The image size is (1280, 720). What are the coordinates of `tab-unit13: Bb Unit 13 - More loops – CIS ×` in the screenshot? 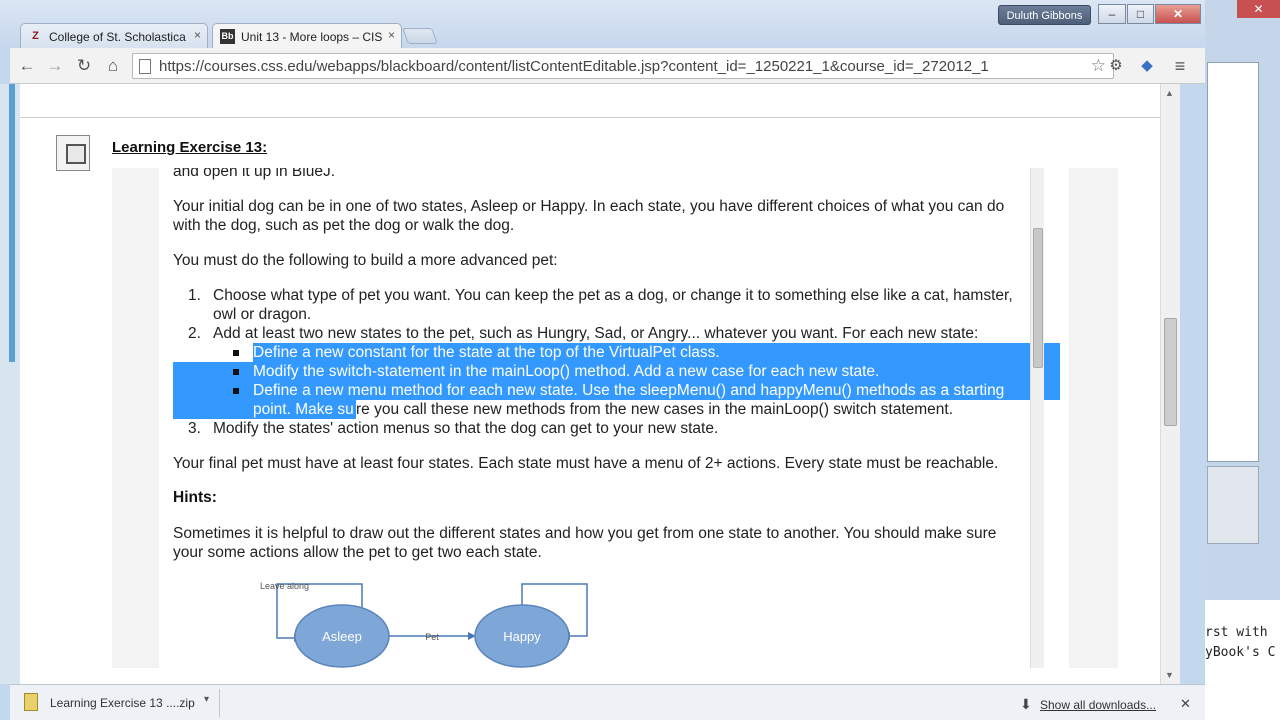 It's located at (307, 36).